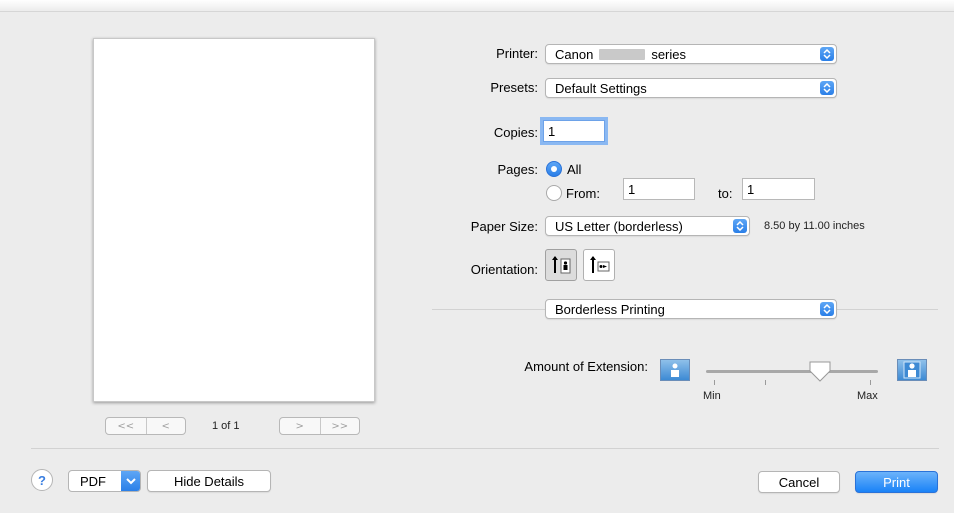 This screenshot has height=513, width=954. I want to click on preview-nav-forward-group: > >>, so click(319, 426).